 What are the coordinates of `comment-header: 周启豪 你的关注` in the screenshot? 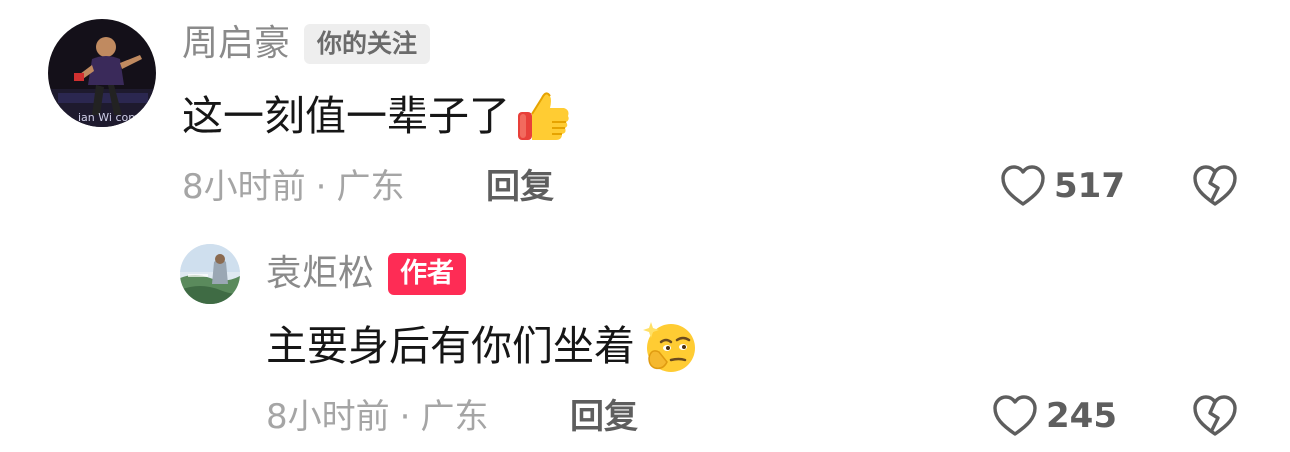 It's located at (306, 44).